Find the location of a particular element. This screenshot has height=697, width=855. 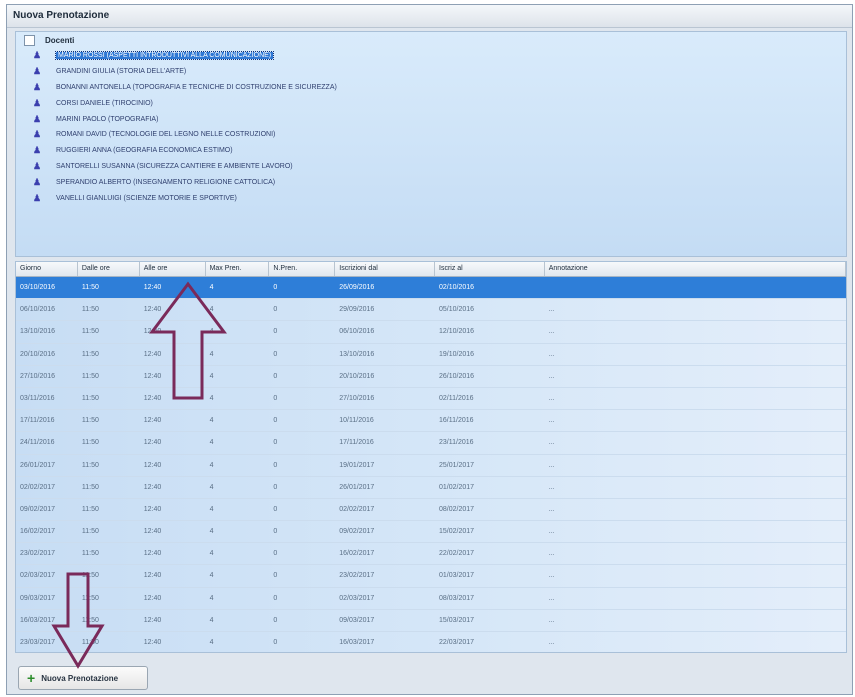

column-header: Iscrizioni dal is located at coordinates (385, 269).